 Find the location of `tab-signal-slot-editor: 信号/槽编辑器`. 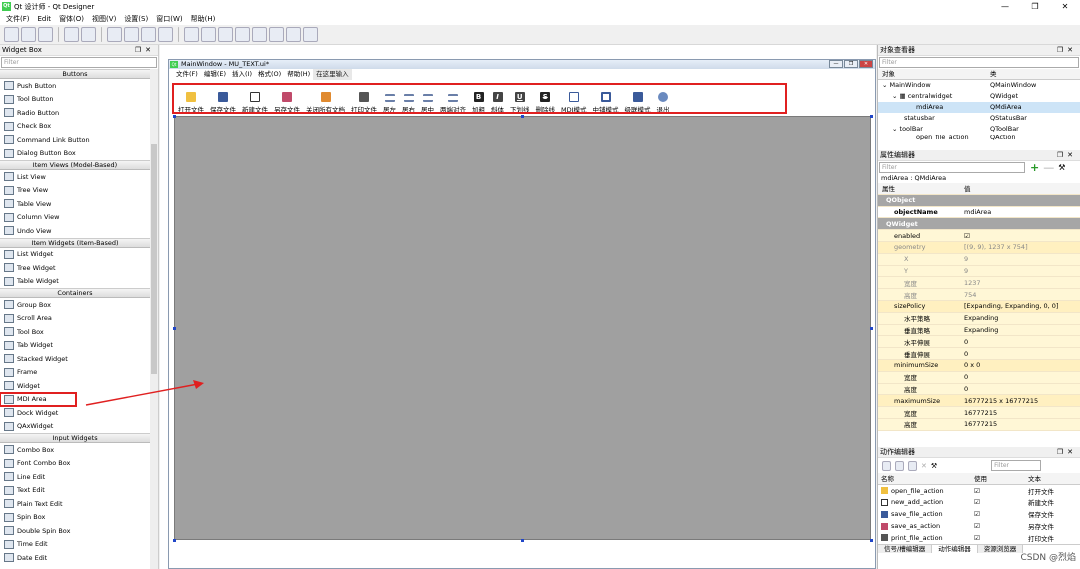

tab-signal-slot-editor: 信号/槽编辑器 is located at coordinates (905, 548).